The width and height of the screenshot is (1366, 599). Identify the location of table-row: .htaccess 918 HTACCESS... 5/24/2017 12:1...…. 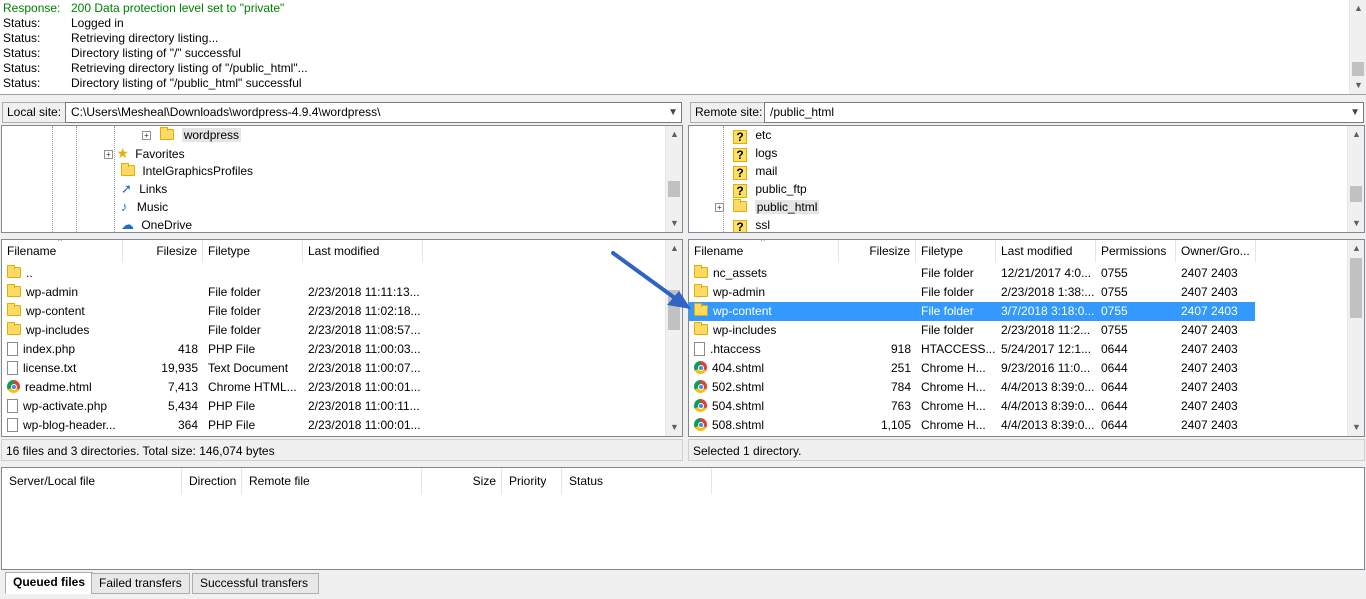
(972, 349).